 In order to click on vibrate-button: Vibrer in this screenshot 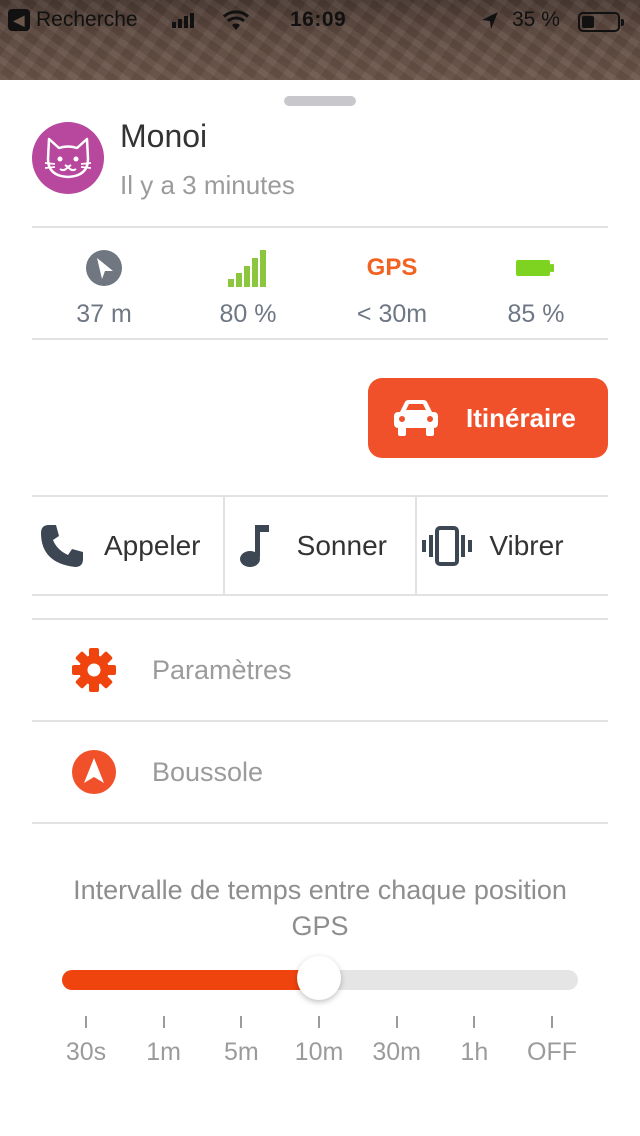, I will do `click(511, 546)`.